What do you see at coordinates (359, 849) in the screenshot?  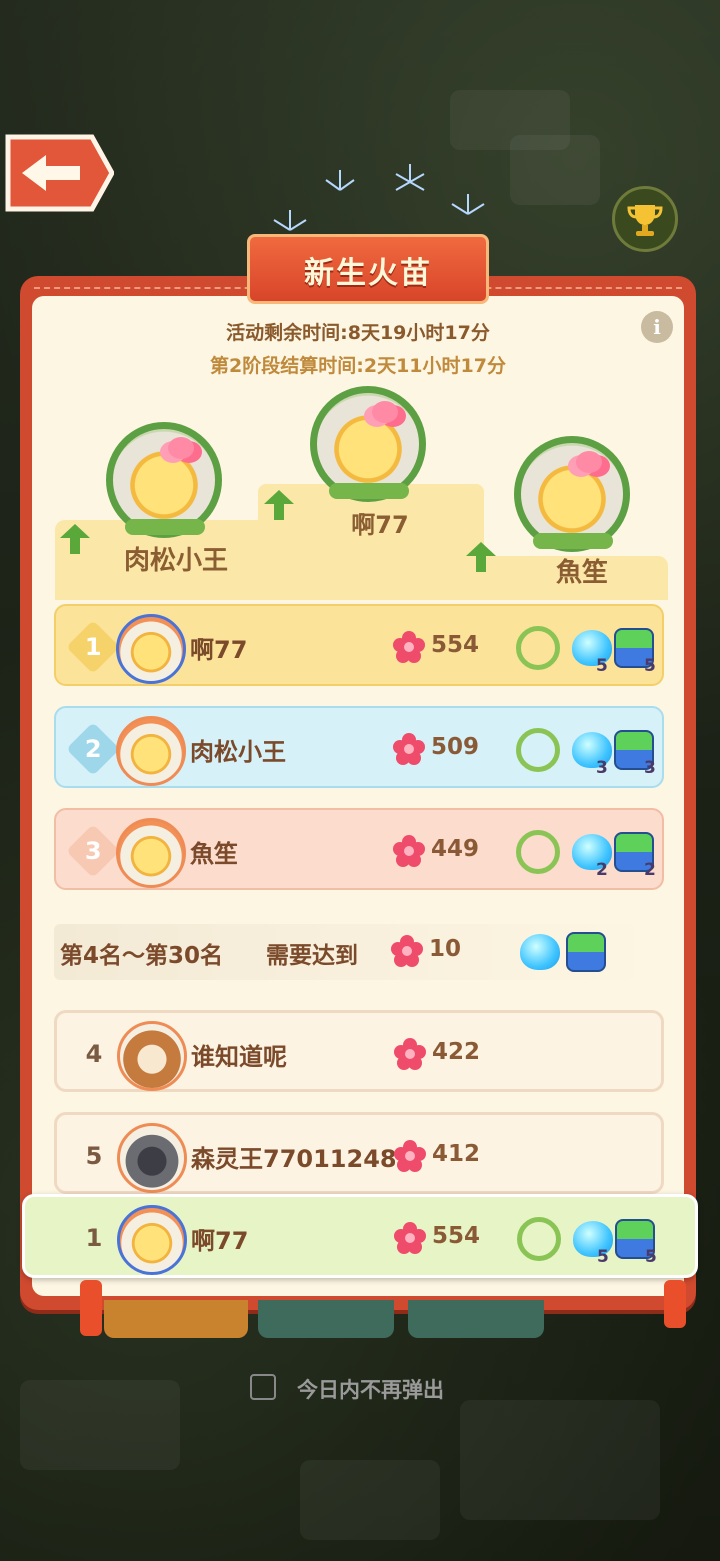 I see `leaderboard-row-3: 3 魚笙 449 2 2` at bounding box center [359, 849].